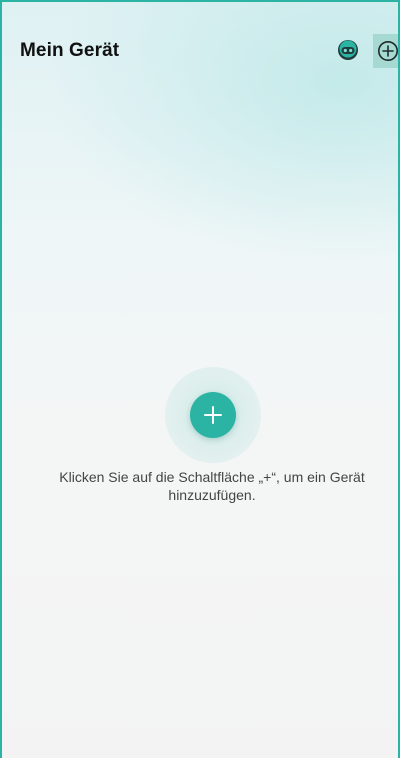  Describe the element at coordinates (70, 50) in the screenshot. I see `page-title: Mein Gerät` at that location.